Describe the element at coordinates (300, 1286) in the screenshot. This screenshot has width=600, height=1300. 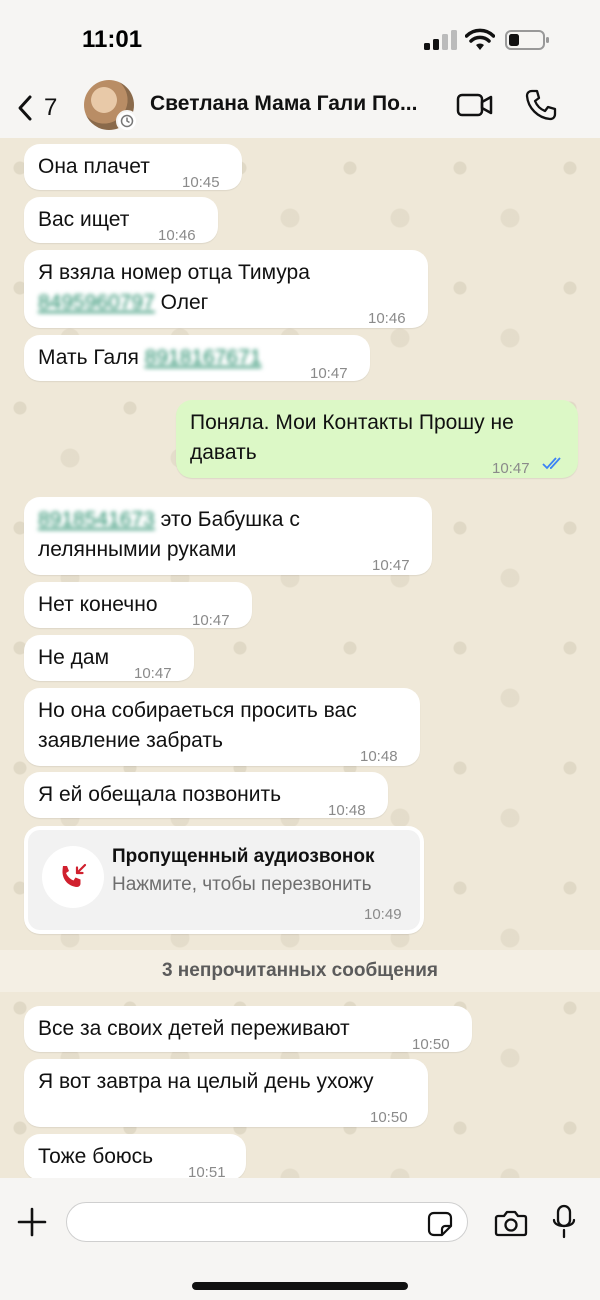
I see `home-indicator` at that location.